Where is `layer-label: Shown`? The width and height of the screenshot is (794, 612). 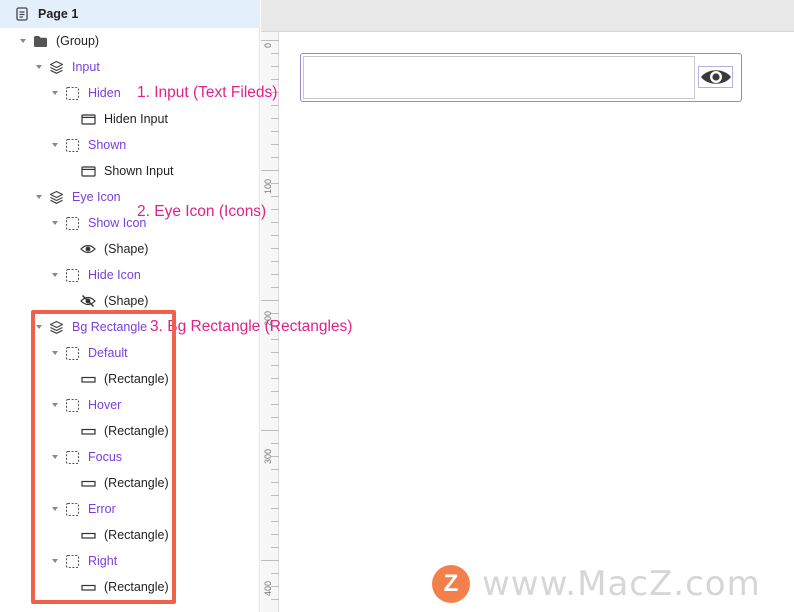
layer-label: Shown is located at coordinates (107, 145).